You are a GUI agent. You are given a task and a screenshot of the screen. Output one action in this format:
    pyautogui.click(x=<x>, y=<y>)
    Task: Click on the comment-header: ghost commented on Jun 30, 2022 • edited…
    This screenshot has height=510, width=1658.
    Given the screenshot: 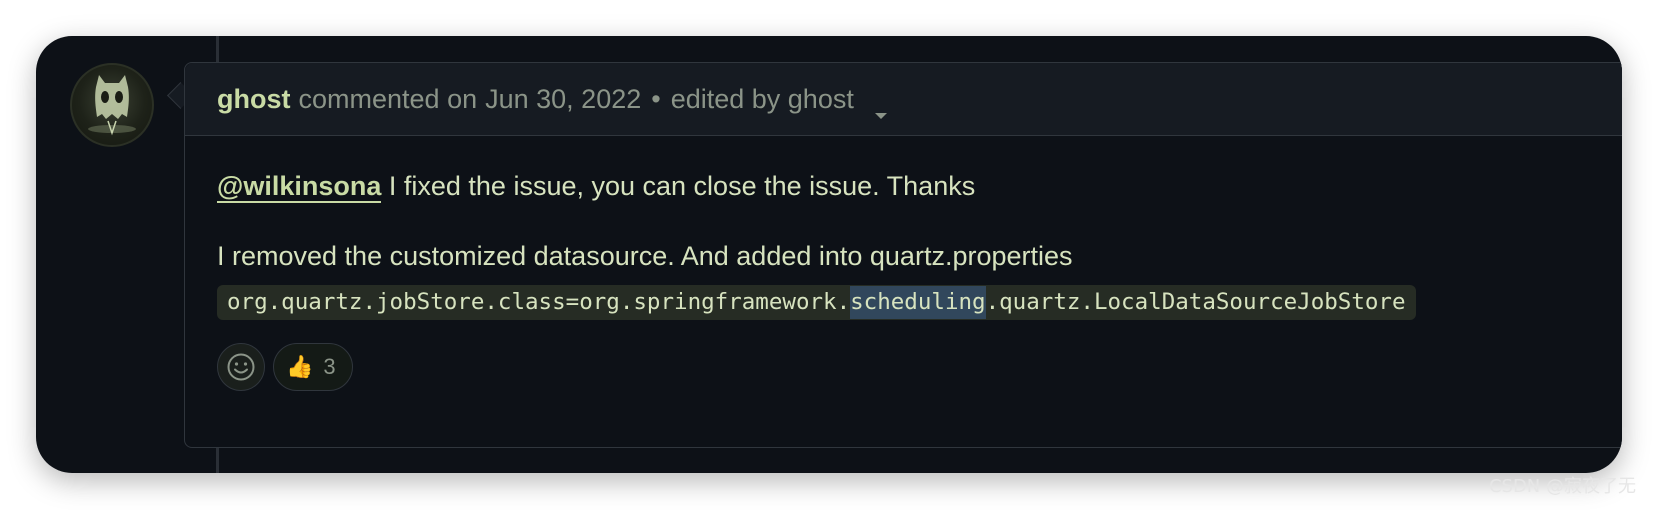 What is the action you would take?
    pyautogui.click(x=903, y=99)
    